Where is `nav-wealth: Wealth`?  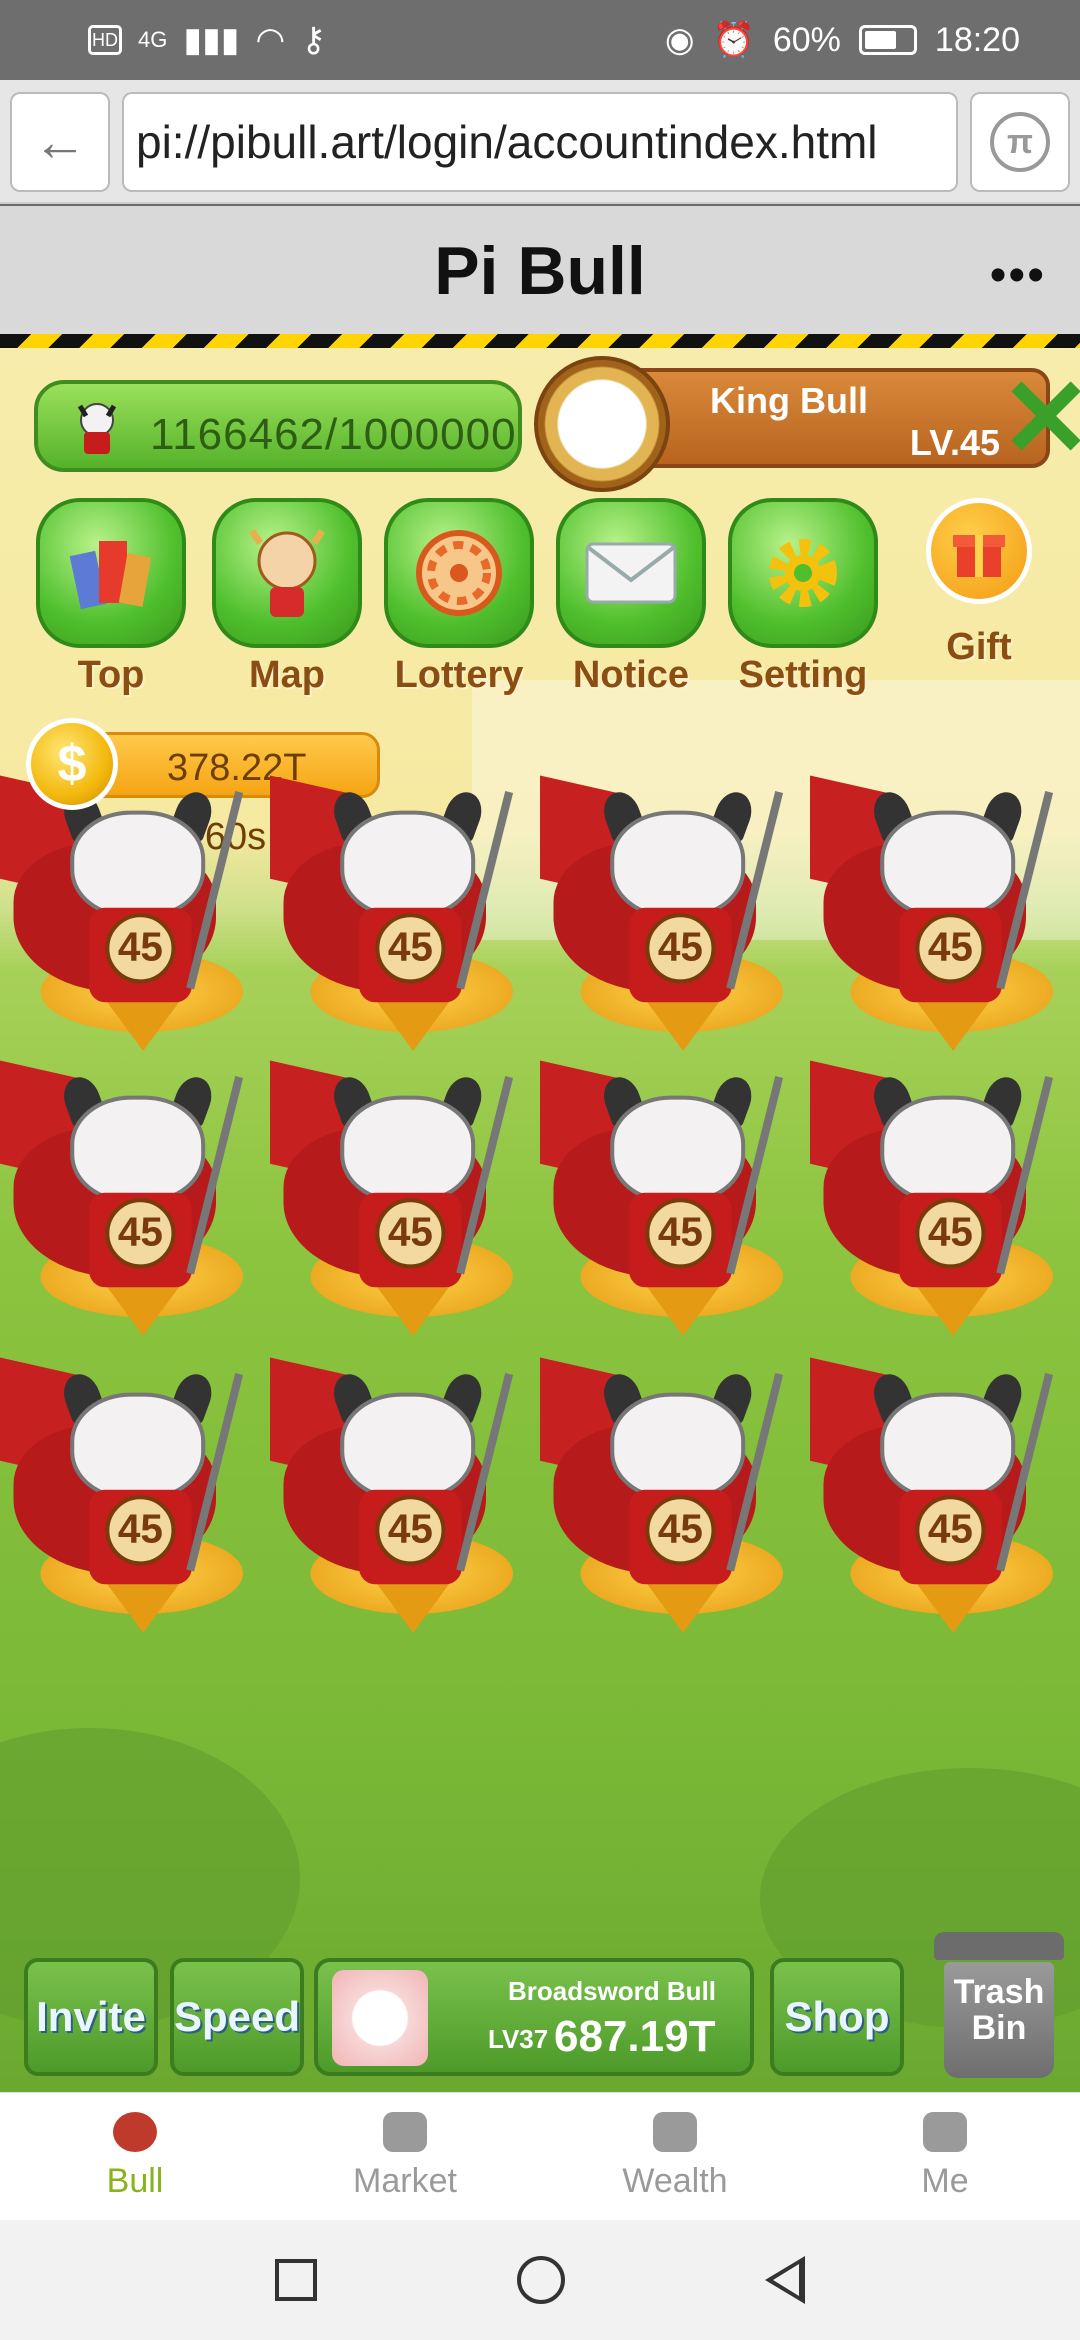
nav-wealth: Wealth is located at coordinates (675, 2156).